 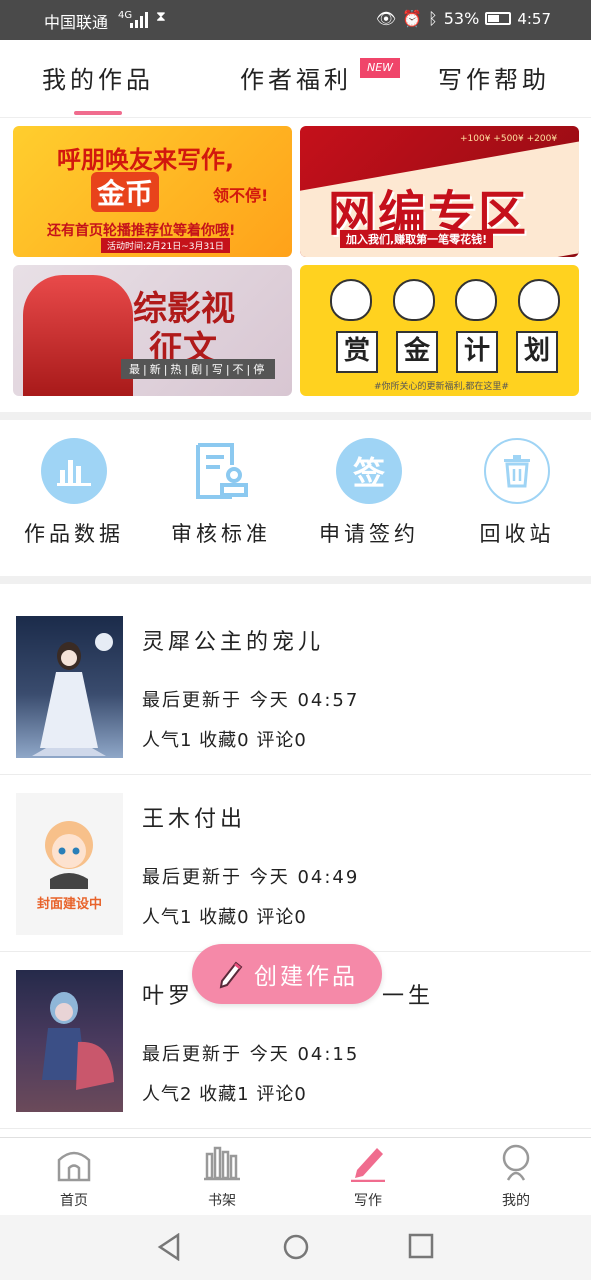 What do you see at coordinates (98, 77) in the screenshot?
I see `tab-my-works: 我的作品` at bounding box center [98, 77].